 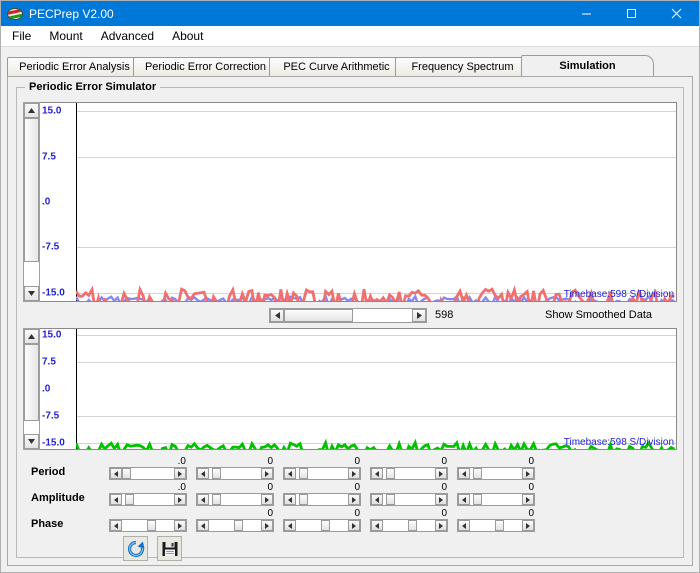 I want to click on timebase-scroll-thumb, so click(x=319, y=315).